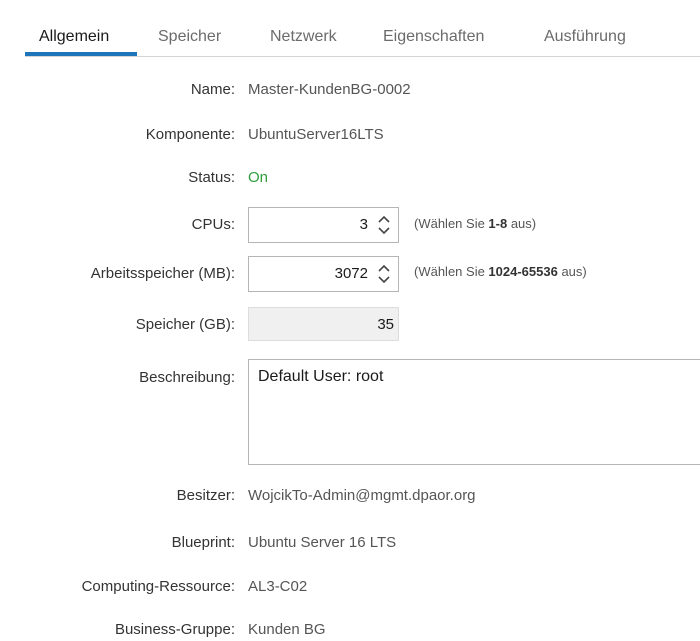 The height and width of the screenshot is (641, 700). Describe the element at coordinates (158, 586) in the screenshot. I see `computing-label: Computing-Ressource:` at that location.